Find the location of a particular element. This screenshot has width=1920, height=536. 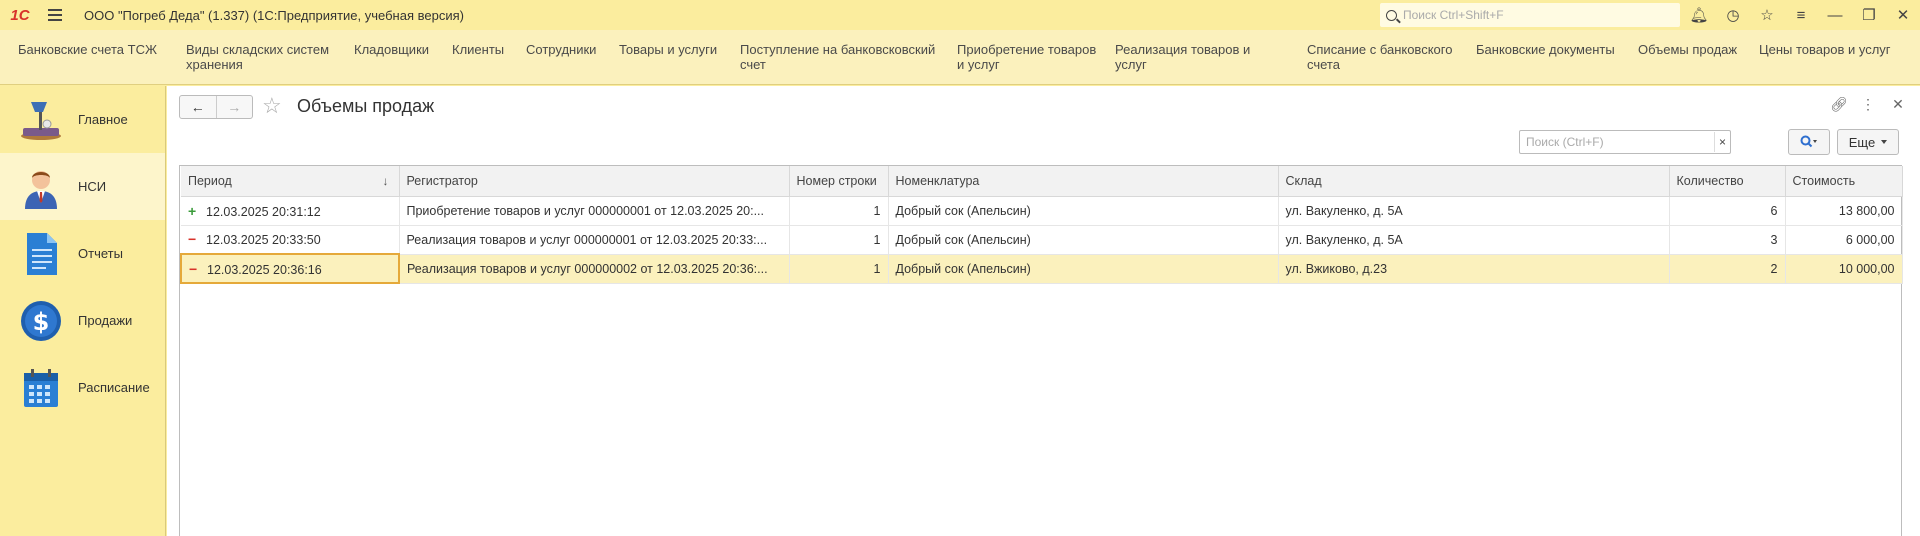

menu-item-storekeepers: Кладовщики is located at coordinates (399, 49).